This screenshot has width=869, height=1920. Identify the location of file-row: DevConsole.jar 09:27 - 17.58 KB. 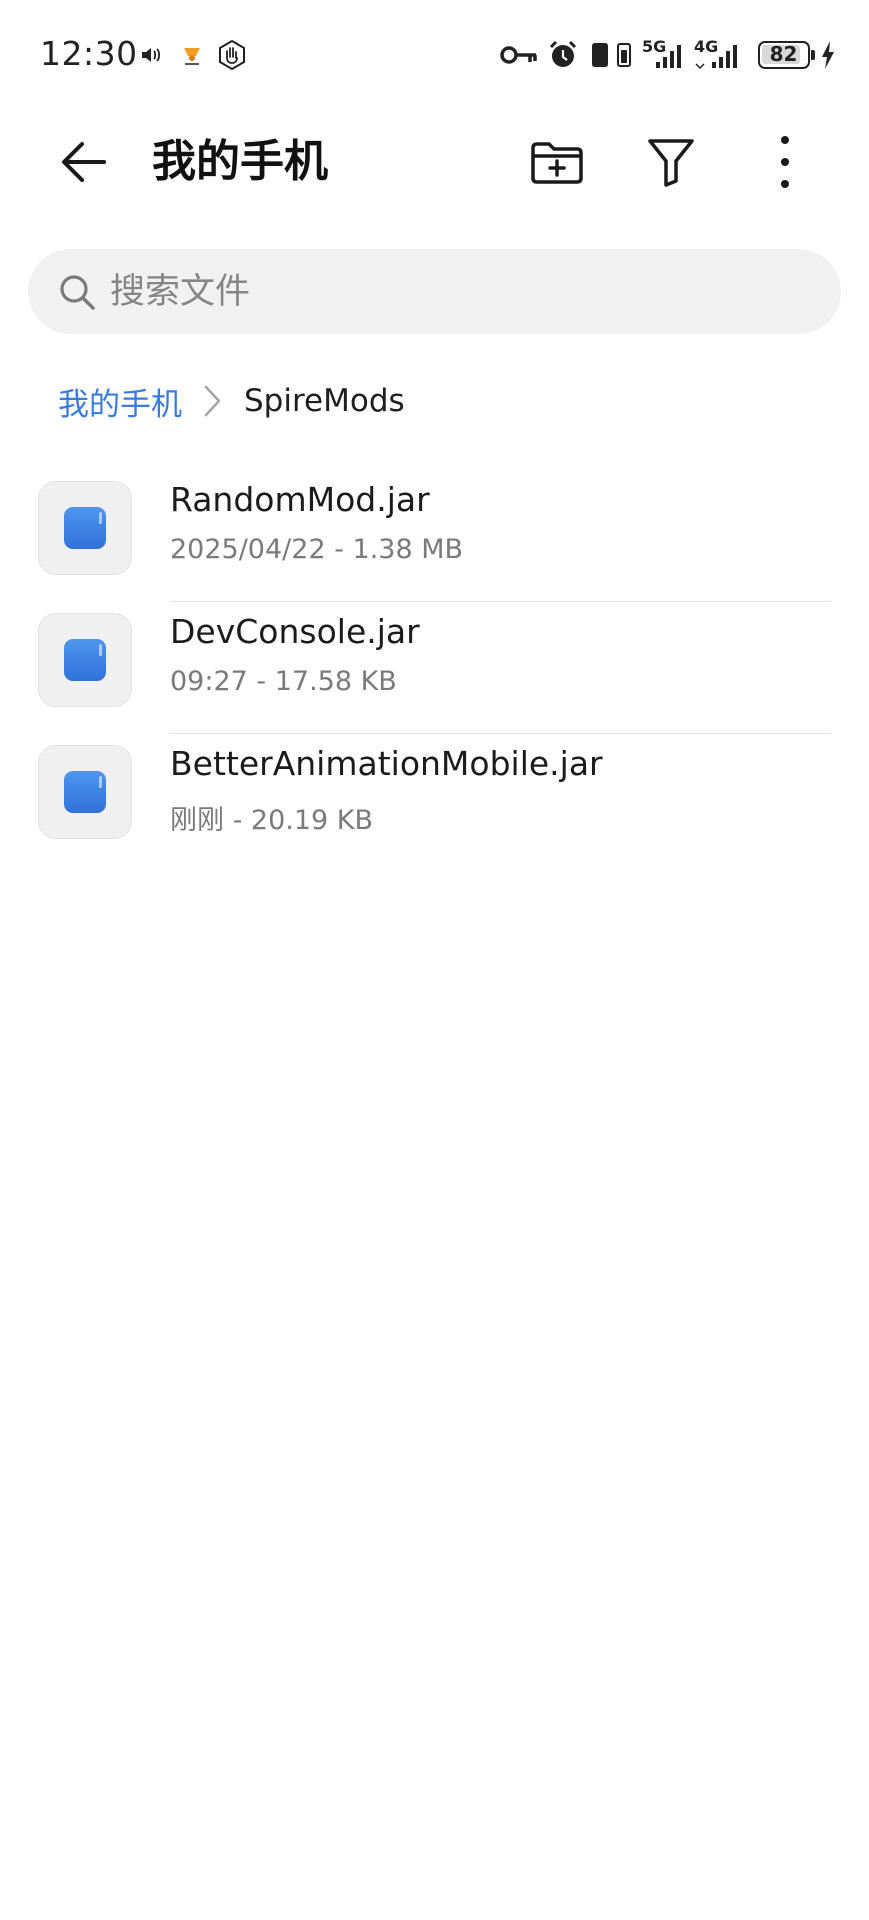
(434, 668).